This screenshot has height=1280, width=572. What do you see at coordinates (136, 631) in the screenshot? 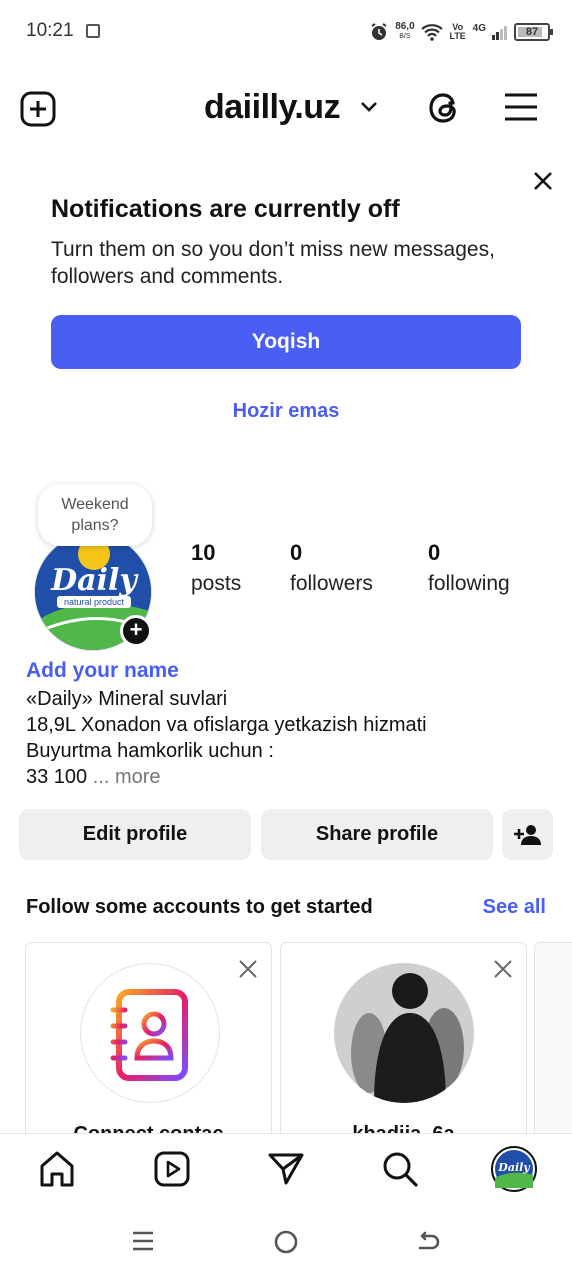
I see `add-story-button: +` at bounding box center [136, 631].